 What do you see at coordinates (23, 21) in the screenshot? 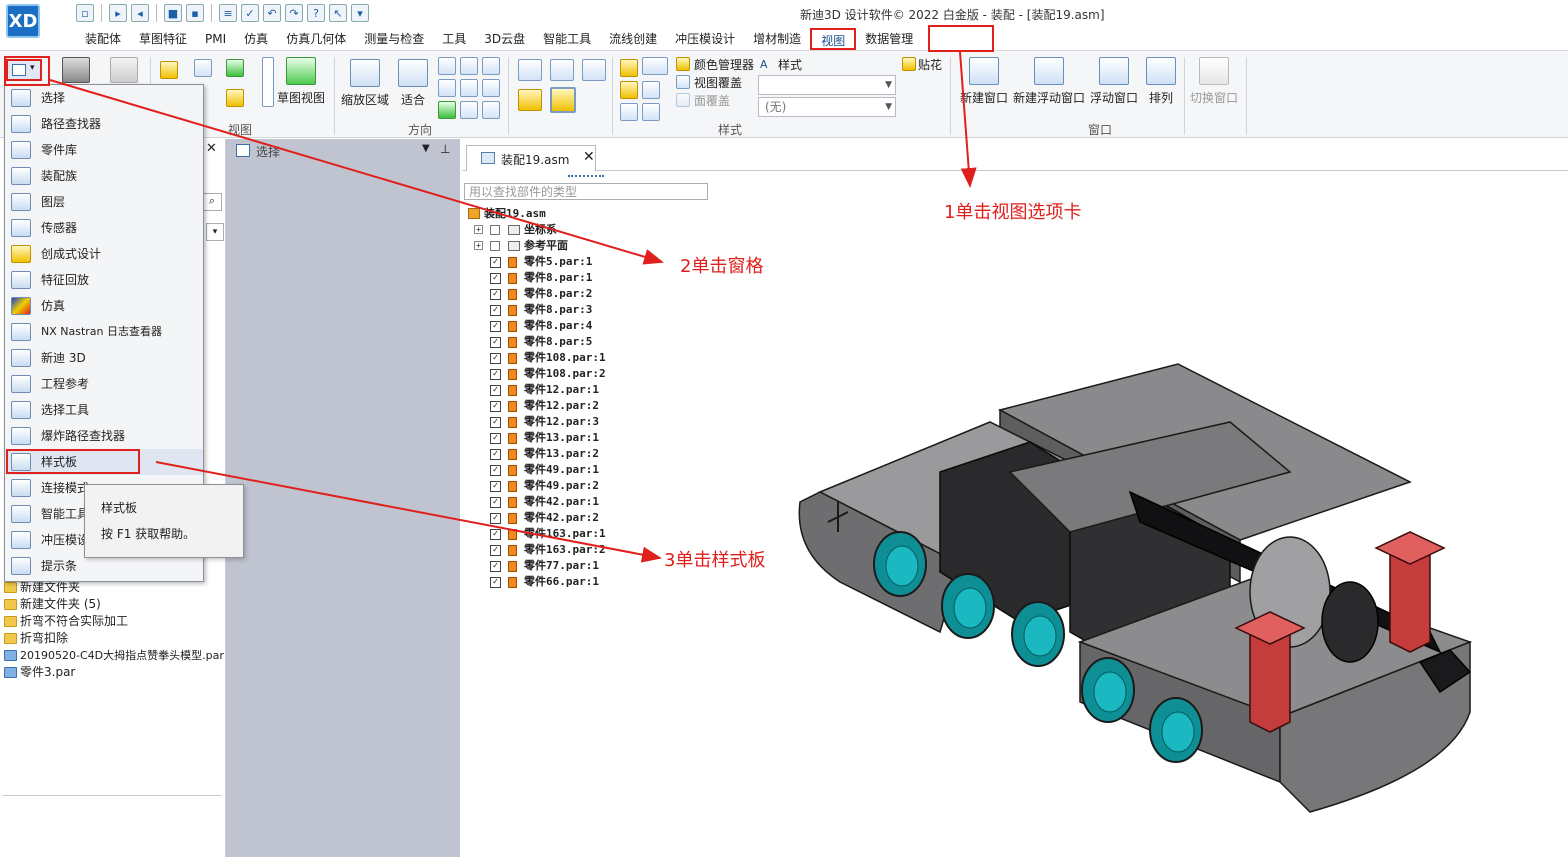
I see `app-logo: XD` at bounding box center [23, 21].